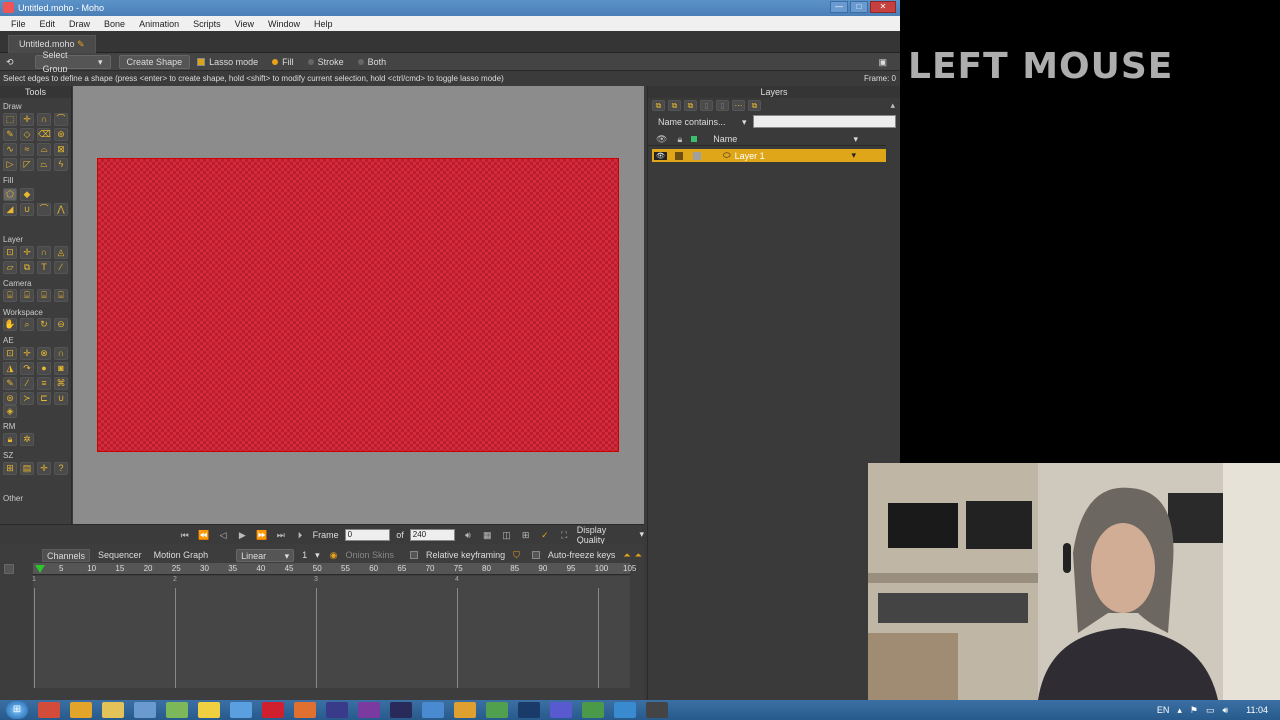  Describe the element at coordinates (506, 535) in the screenshot. I see `view-split-icon: ◫` at that location.